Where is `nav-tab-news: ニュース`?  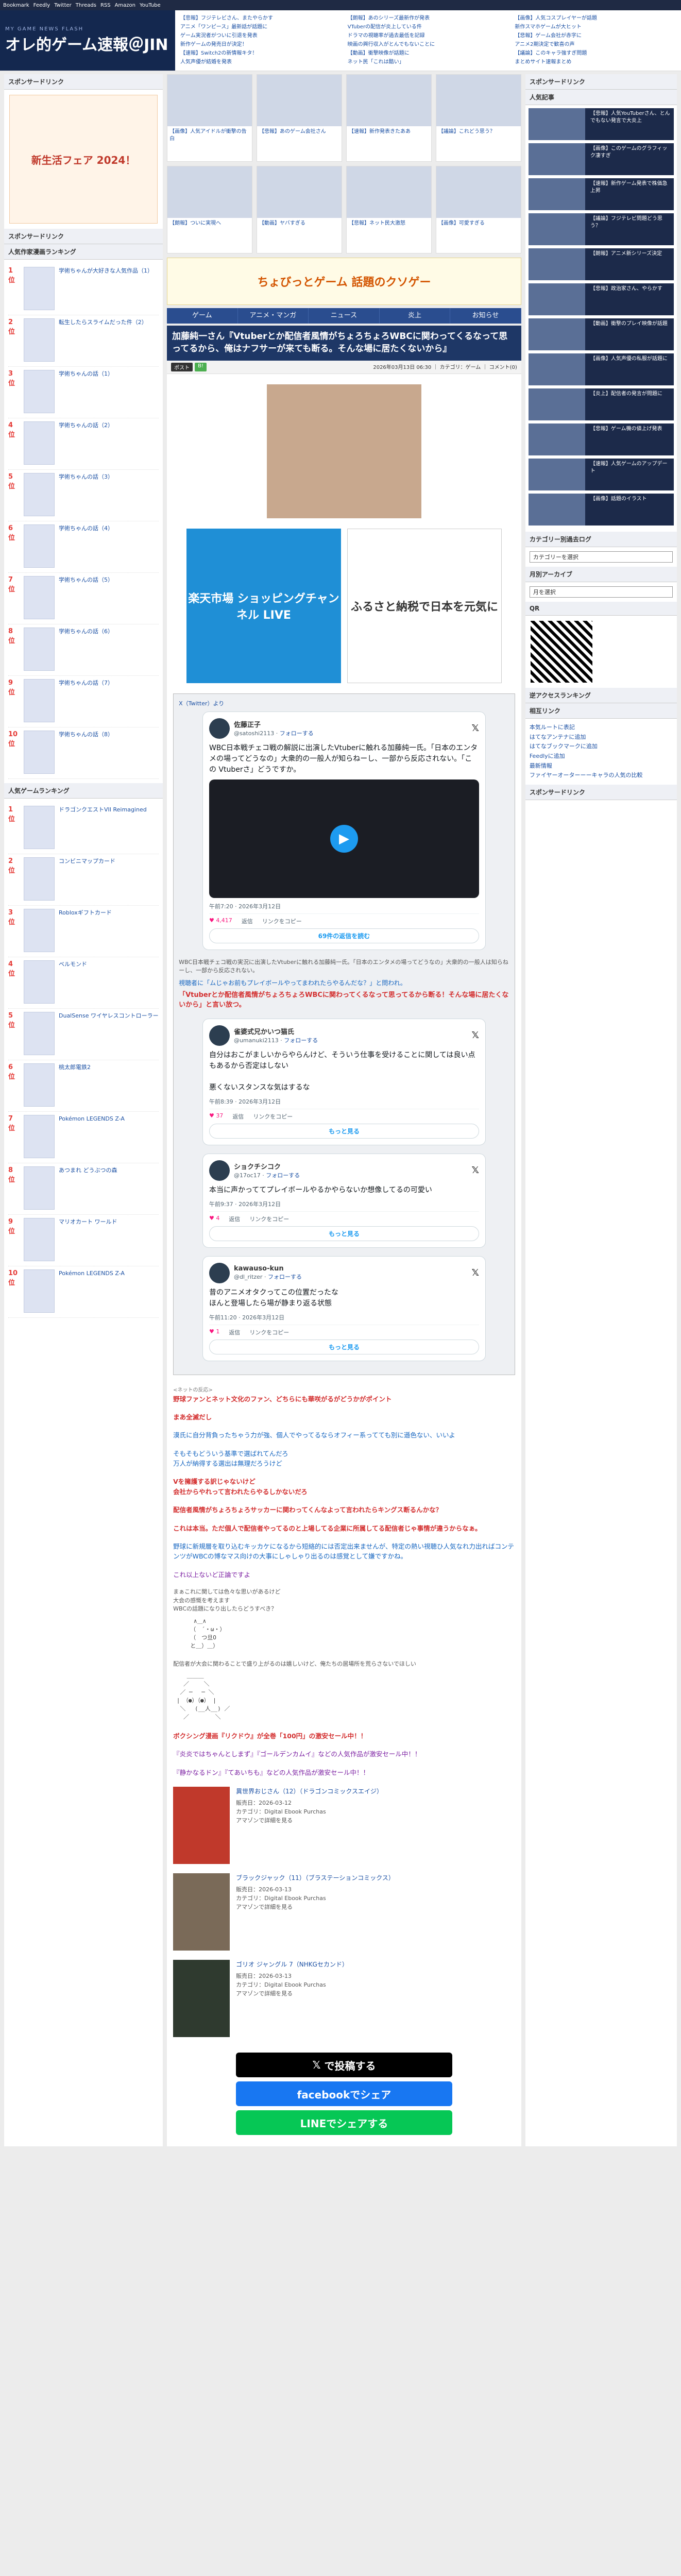 nav-tab-news: ニュース is located at coordinates (345, 316).